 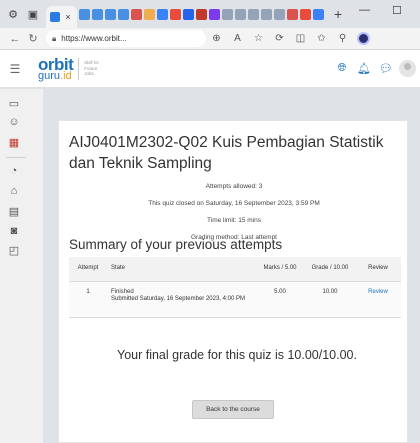 I want to click on dashboard-icon: ◔, so click(x=14, y=171).